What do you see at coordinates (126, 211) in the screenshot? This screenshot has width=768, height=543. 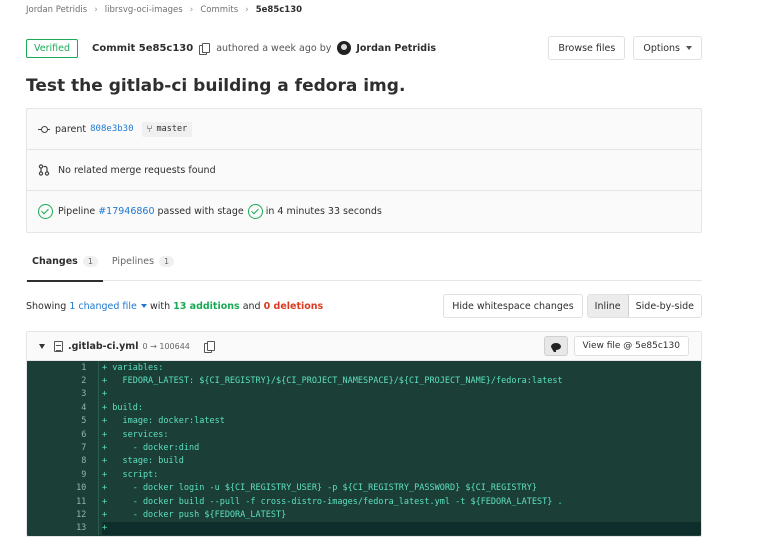 I see `pipeline-link: #17946860` at bounding box center [126, 211].